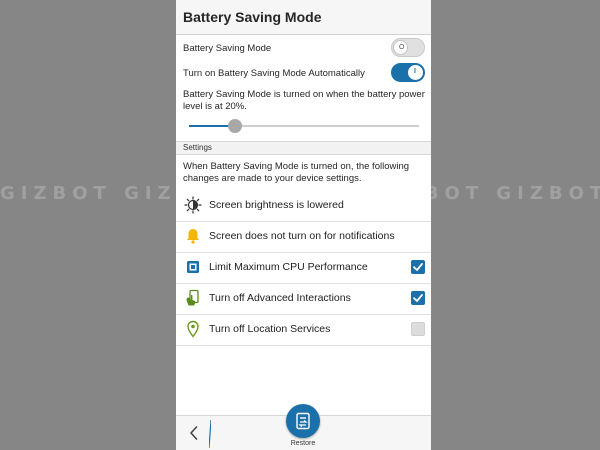 This screenshot has height=450, width=600. Describe the element at coordinates (192, 297) in the screenshot. I see `gesture-icon` at that location.